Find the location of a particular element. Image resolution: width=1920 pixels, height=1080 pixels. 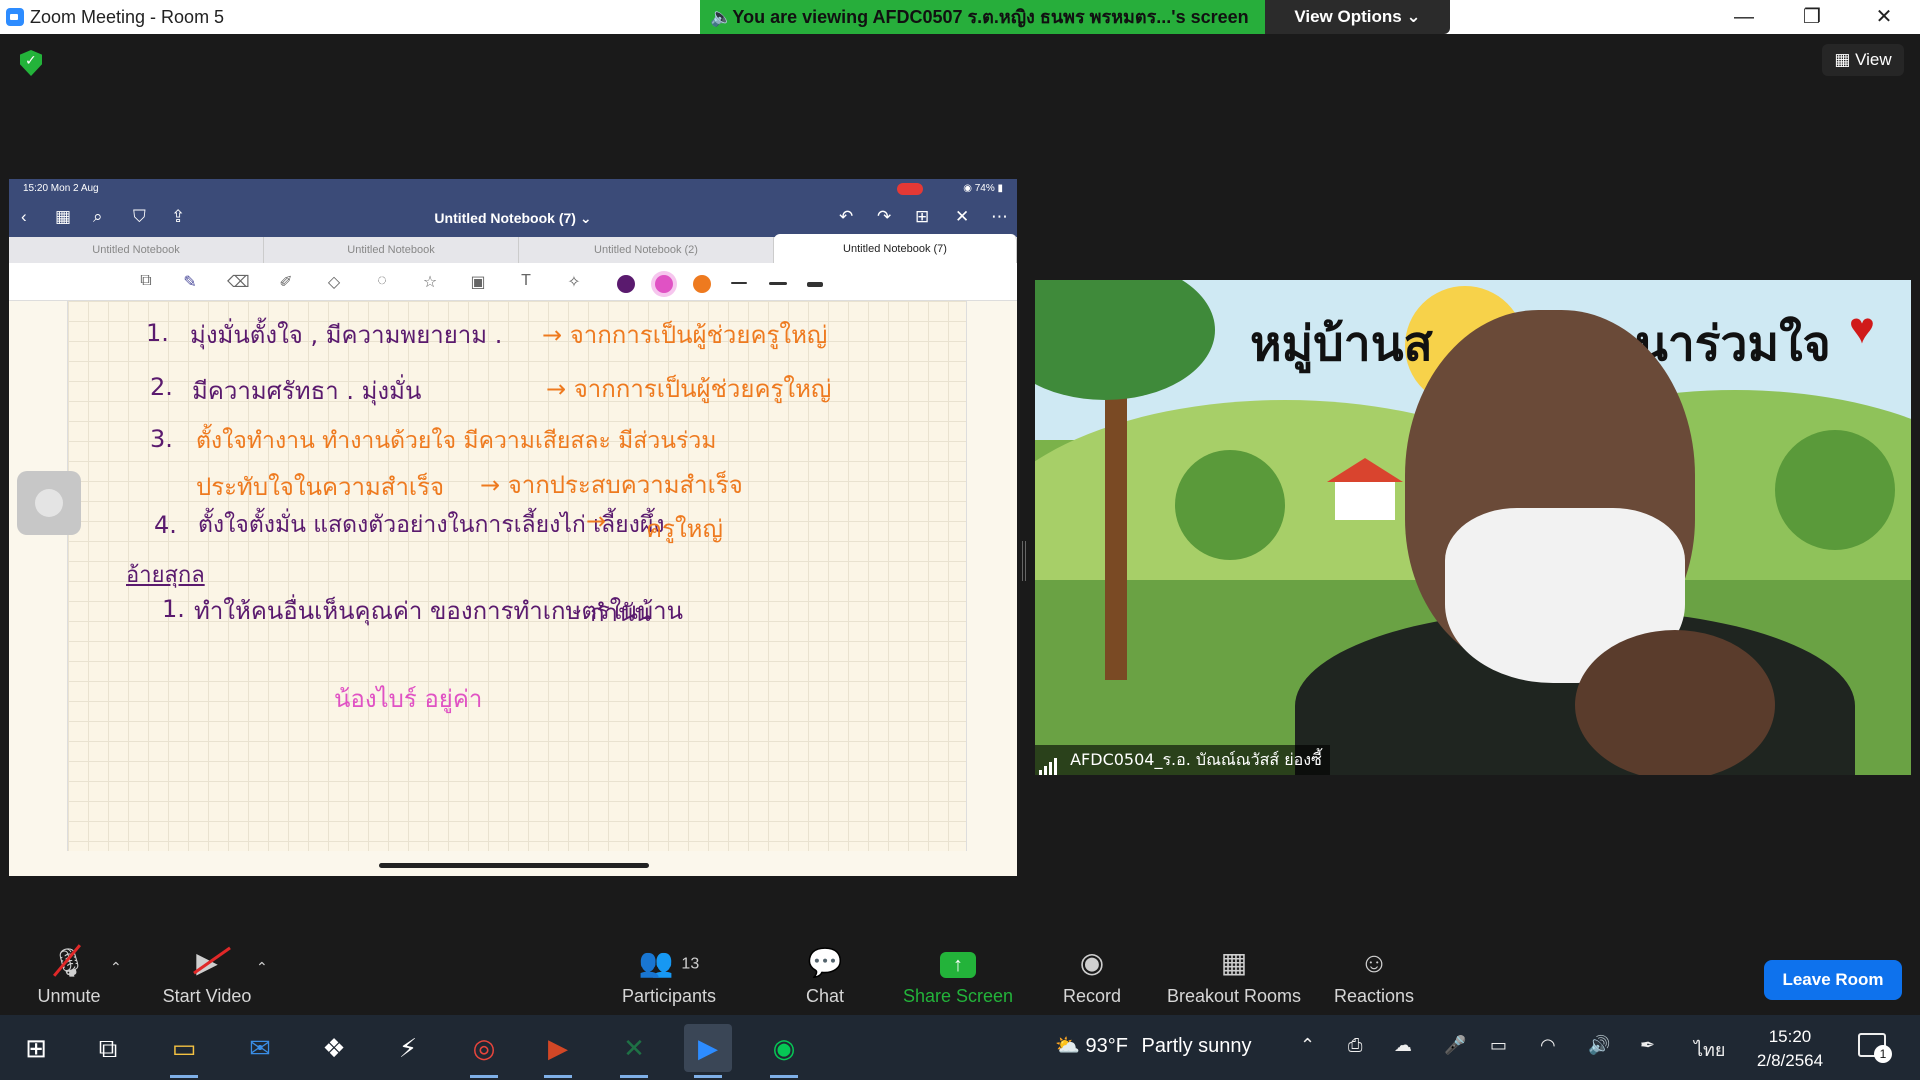

close-button: ✕ is located at coordinates (1884, 17).